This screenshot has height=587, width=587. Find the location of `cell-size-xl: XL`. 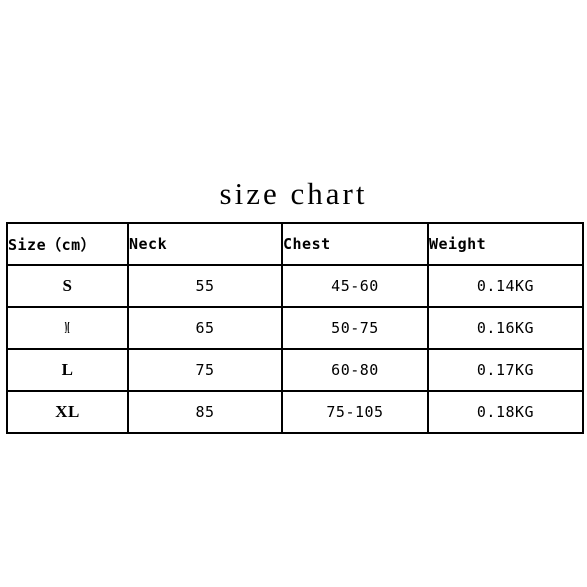

cell-size-xl: XL is located at coordinates (67, 412).